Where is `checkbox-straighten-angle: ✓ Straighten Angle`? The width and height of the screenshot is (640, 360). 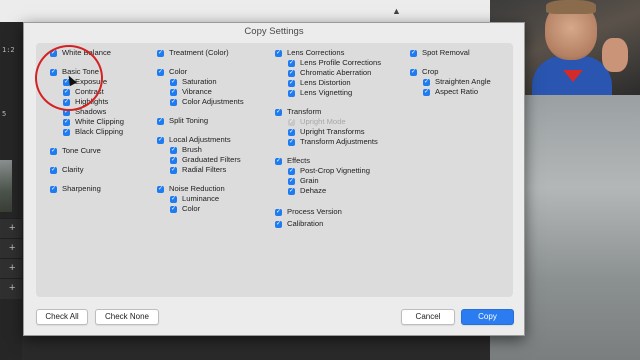 checkbox-straighten-angle: ✓ Straighten Angle is located at coordinates (457, 82).